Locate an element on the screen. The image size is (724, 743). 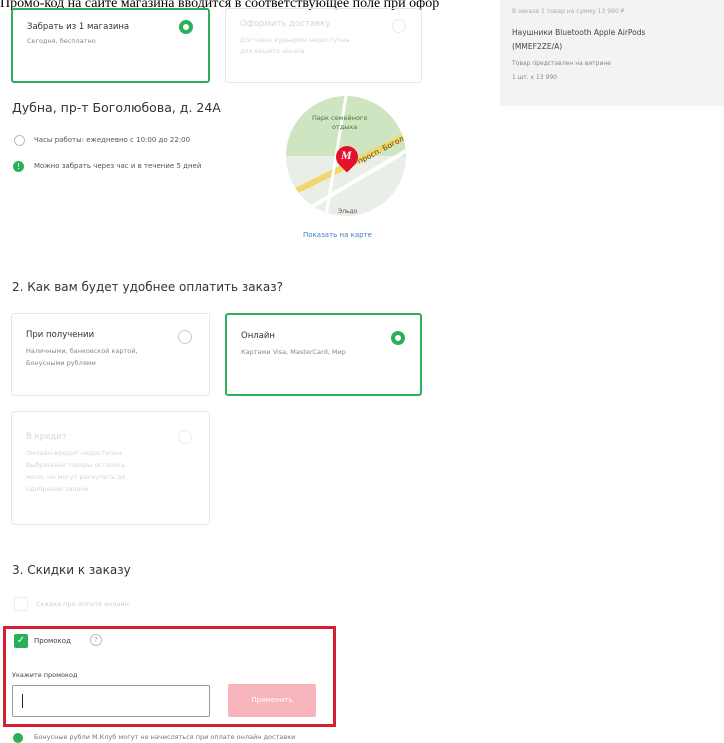
show-on-map-link: Показать на карте is located at coordinates (337, 235).